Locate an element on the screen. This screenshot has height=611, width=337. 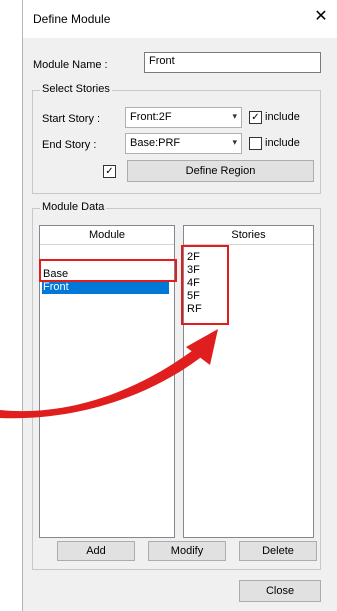
delete-button: Delete is located at coordinates (278, 551).